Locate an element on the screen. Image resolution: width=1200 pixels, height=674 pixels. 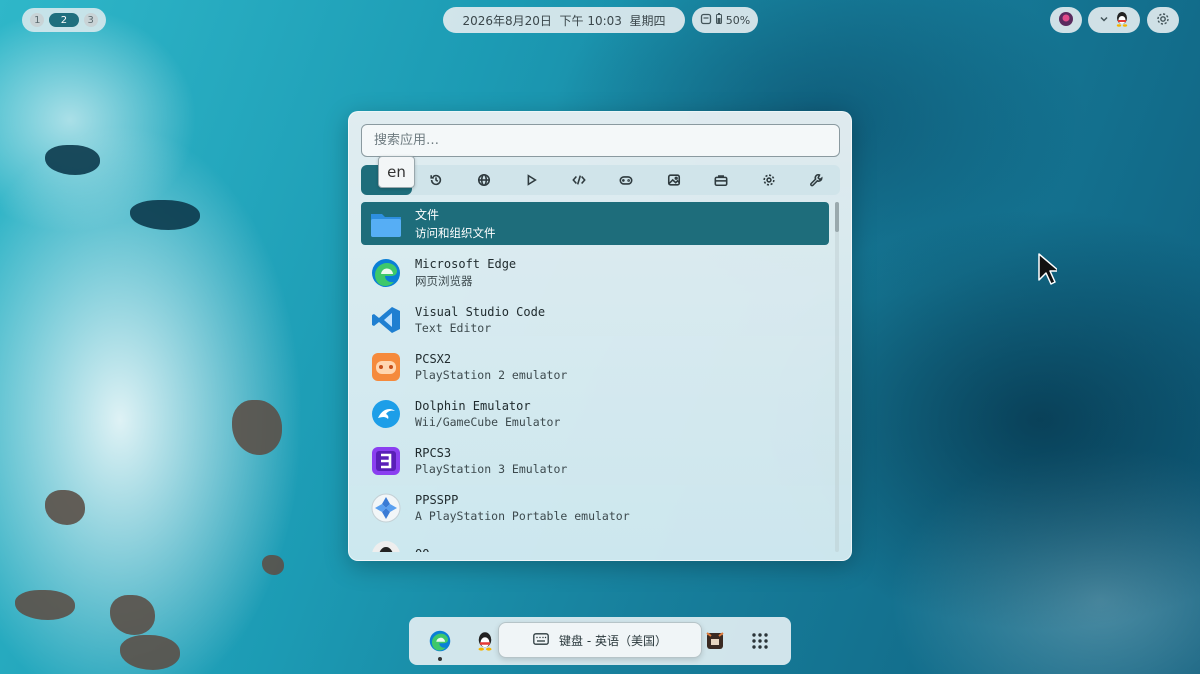
category-office is located at coordinates (721, 180).